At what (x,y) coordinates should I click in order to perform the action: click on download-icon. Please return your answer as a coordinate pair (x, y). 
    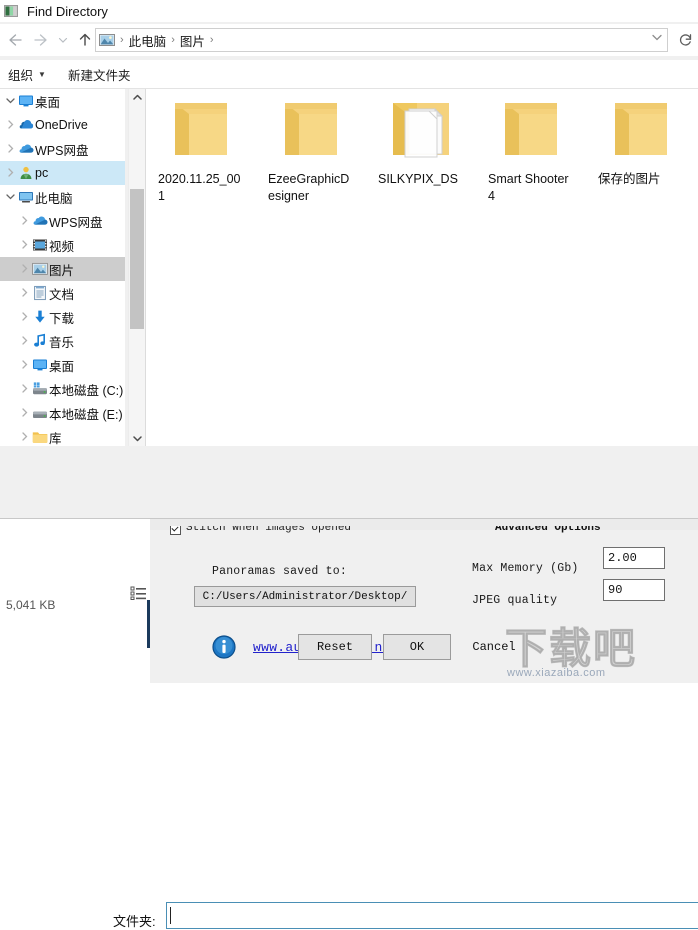
    Looking at the image, I should click on (40, 317).